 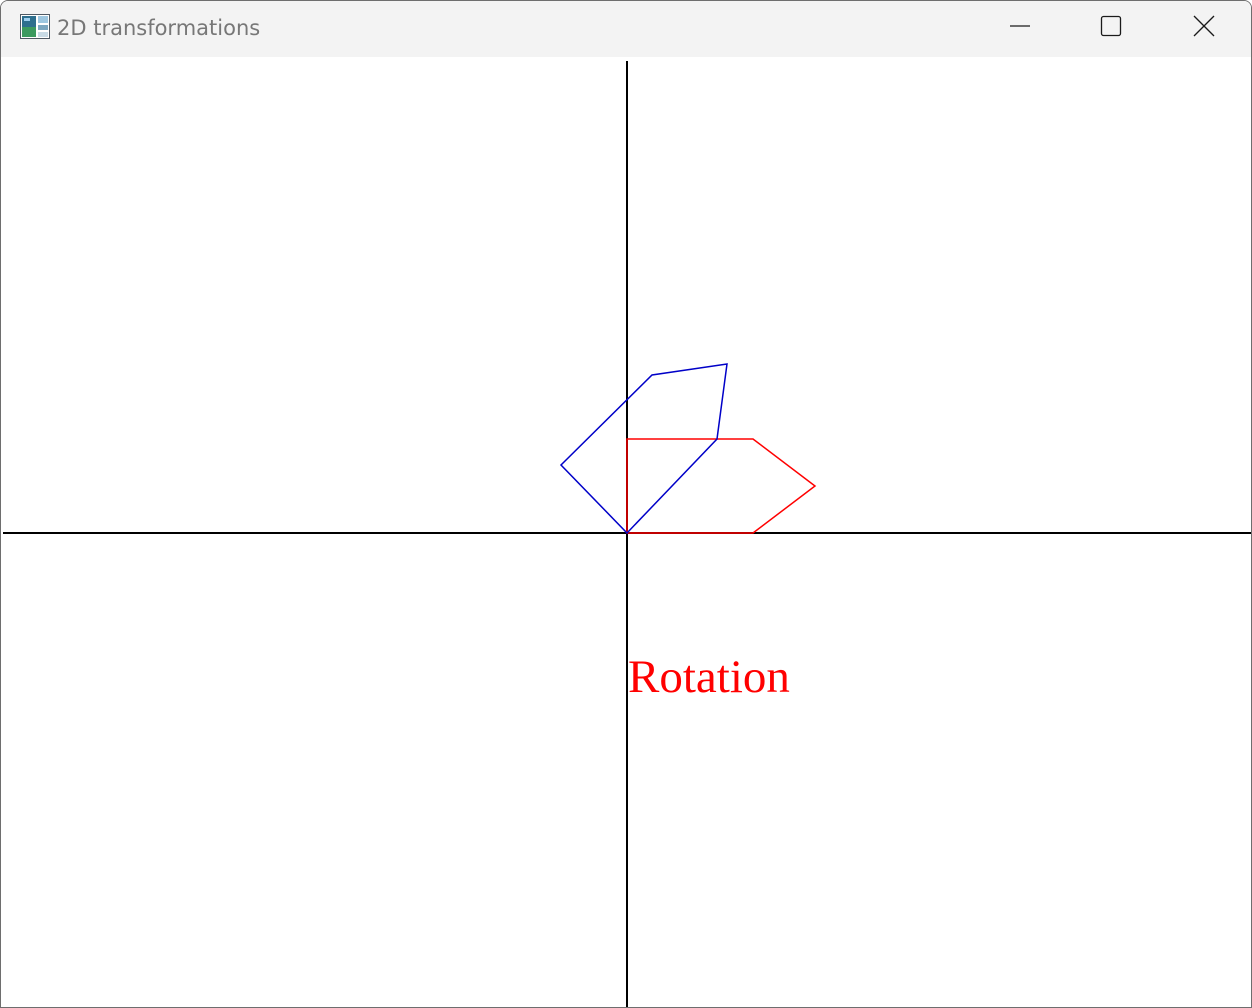 What do you see at coordinates (709, 677) in the screenshot?
I see `transformation-caption: Rotation` at bounding box center [709, 677].